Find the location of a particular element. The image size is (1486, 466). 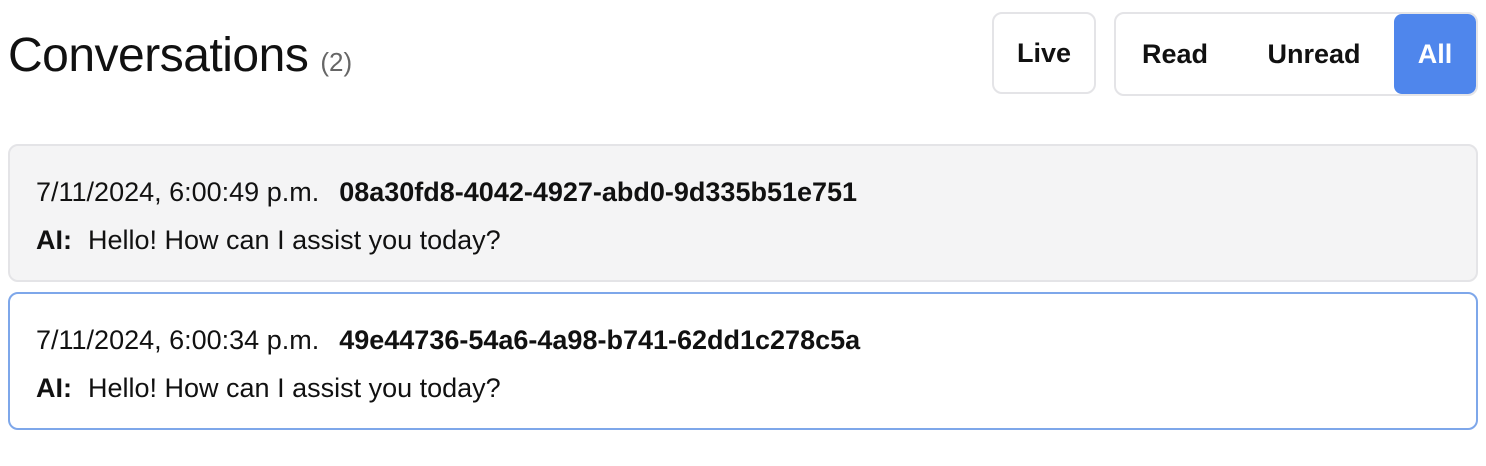

filter-all-button: All is located at coordinates (1435, 54).